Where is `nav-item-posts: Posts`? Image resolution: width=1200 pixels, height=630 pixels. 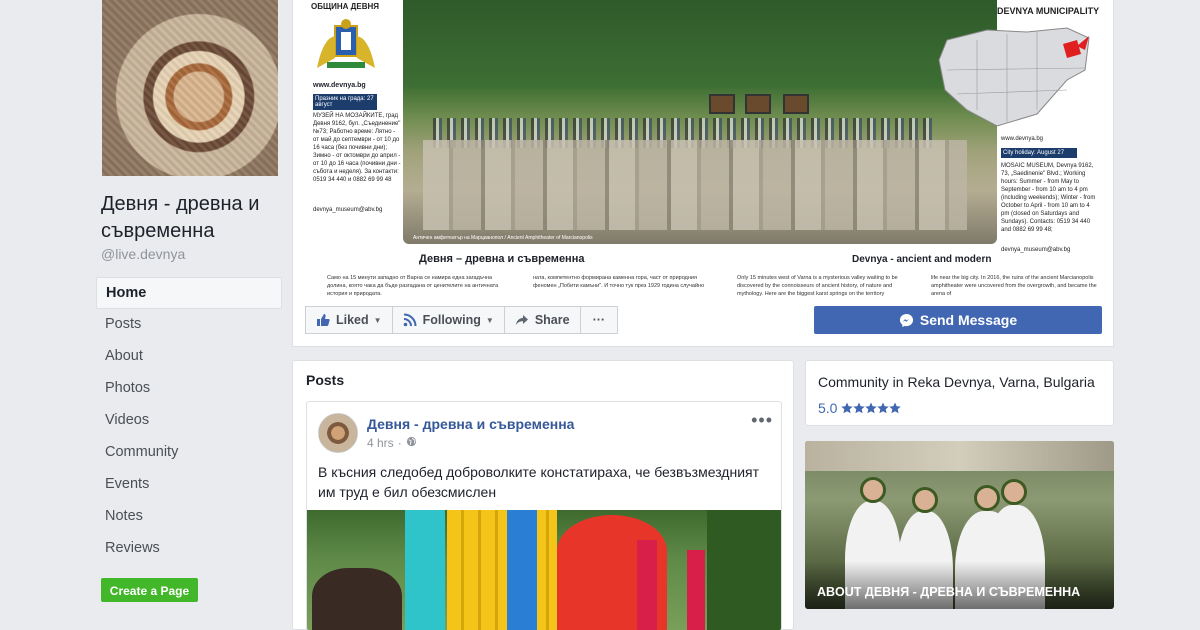
nav-item-posts: Posts is located at coordinates (189, 325).